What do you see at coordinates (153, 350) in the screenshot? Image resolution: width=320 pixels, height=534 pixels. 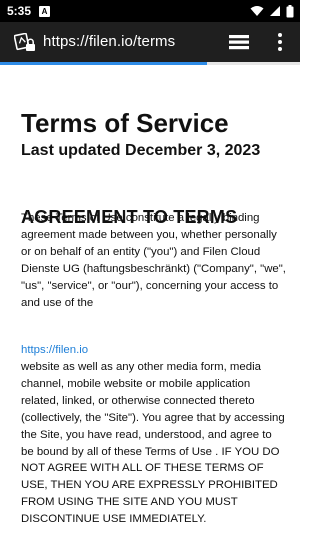 I see `site-link: https://filen.io` at bounding box center [153, 350].